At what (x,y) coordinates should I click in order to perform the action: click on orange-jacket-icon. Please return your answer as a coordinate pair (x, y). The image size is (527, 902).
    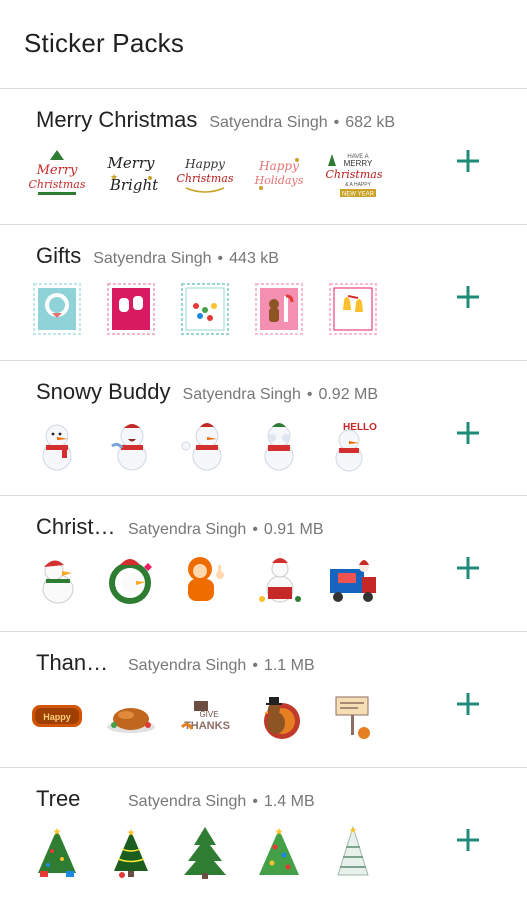
    Looking at the image, I should click on (205, 580).